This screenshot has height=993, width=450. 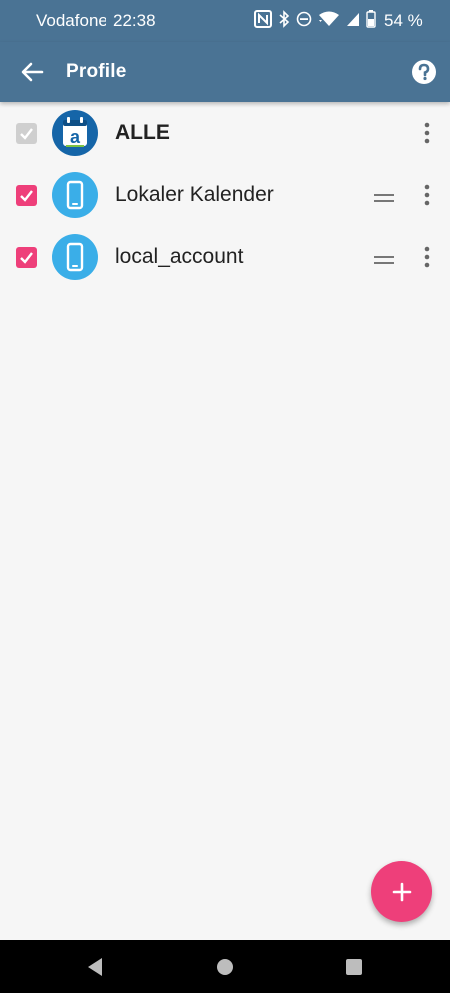 I want to click on plus-icon, so click(x=401, y=891).